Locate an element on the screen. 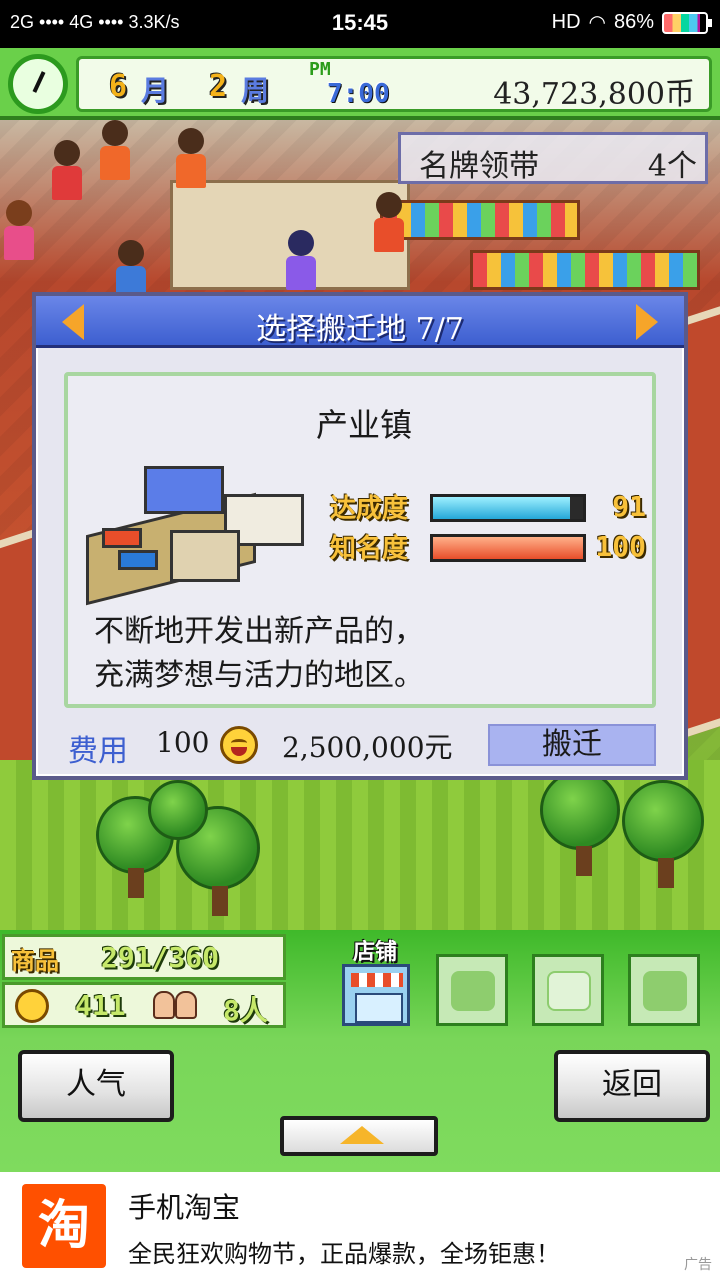  battery-icon is located at coordinates (687, 22).